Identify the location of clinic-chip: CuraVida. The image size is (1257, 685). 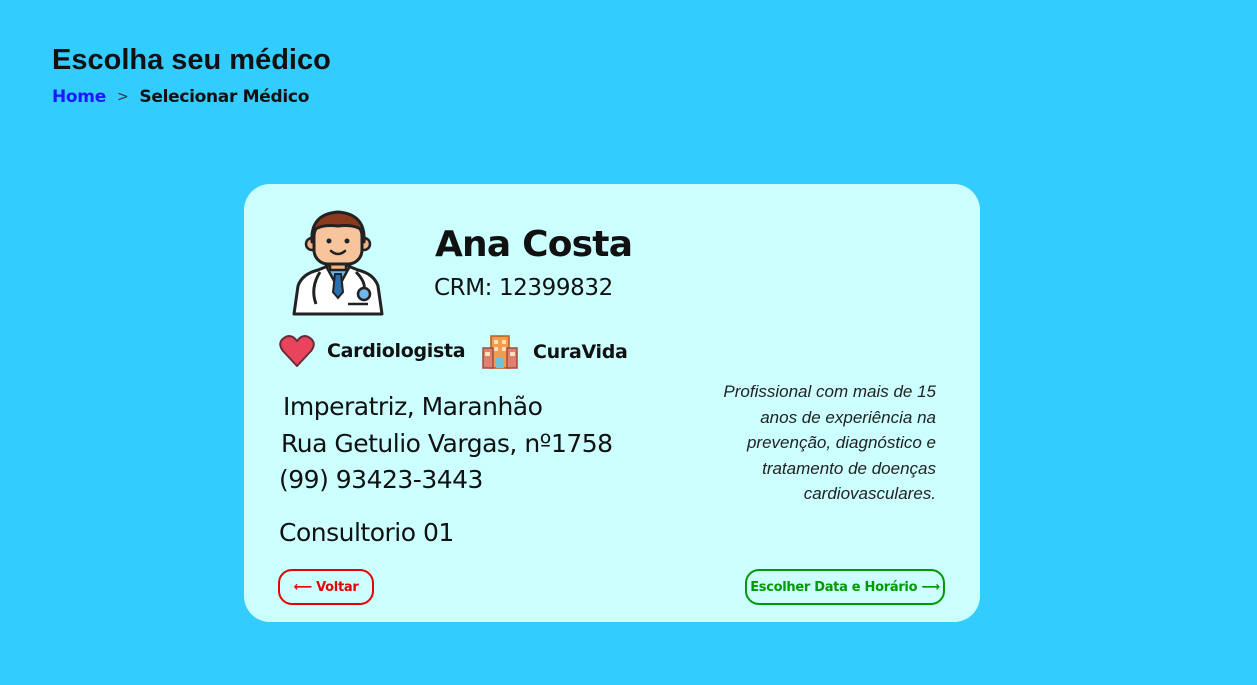
(554, 352).